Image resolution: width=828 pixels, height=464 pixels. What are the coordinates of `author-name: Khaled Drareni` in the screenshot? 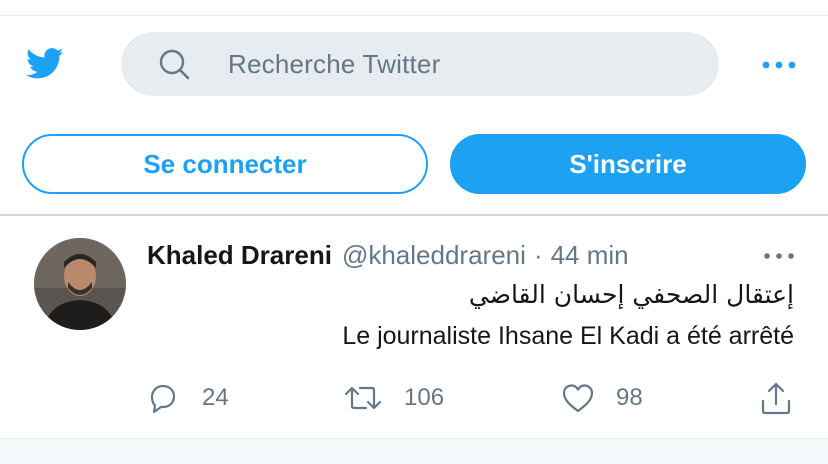 It's located at (239, 255).